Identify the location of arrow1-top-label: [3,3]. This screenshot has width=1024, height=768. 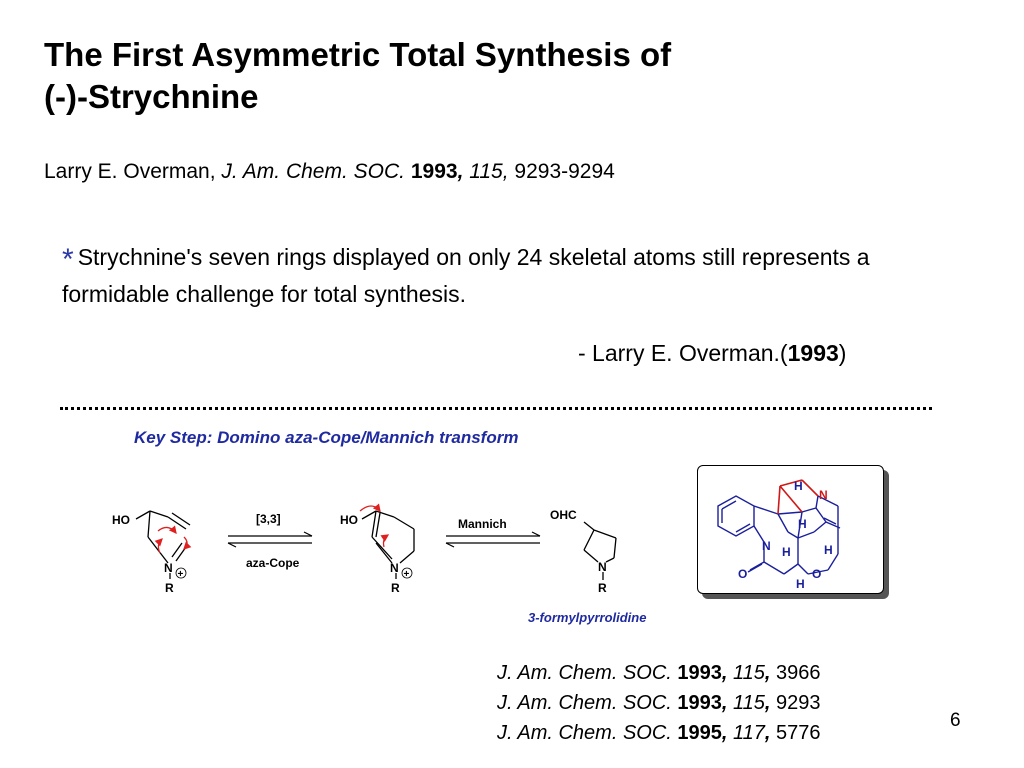
(268, 519).